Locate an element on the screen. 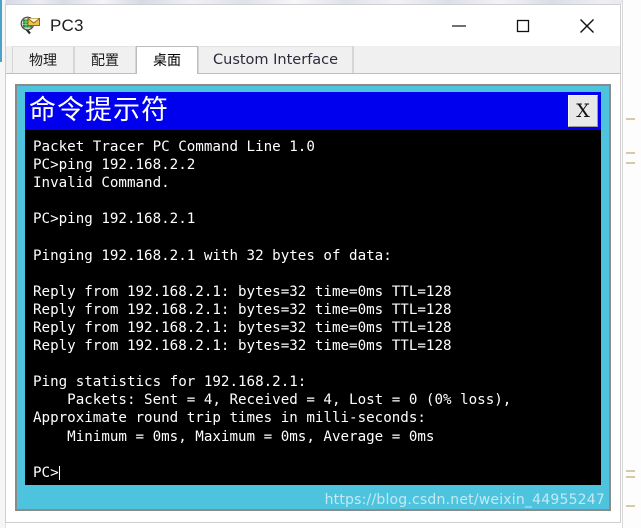  minimize-icon is located at coordinates (459, 25).